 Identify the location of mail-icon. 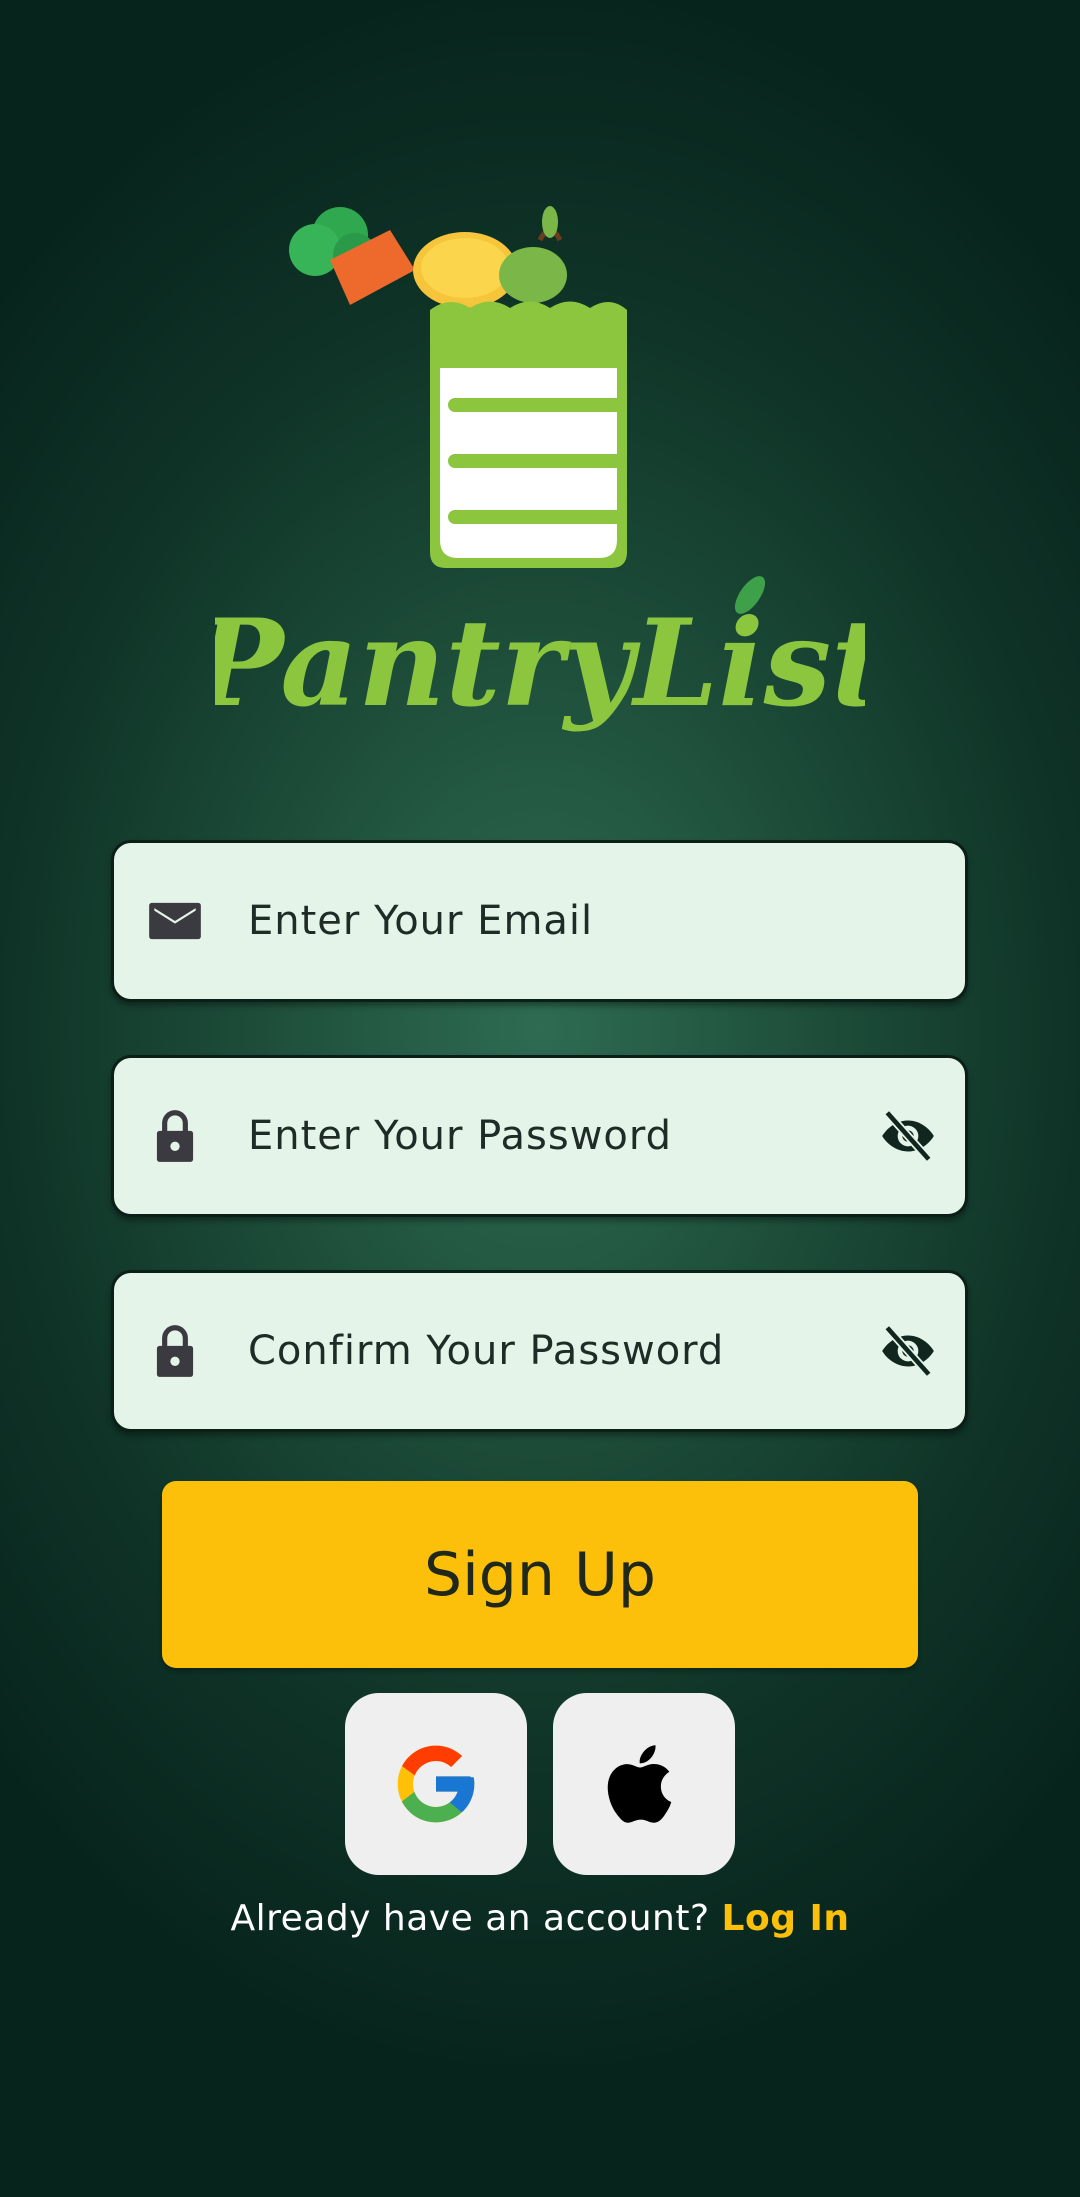
(175, 921).